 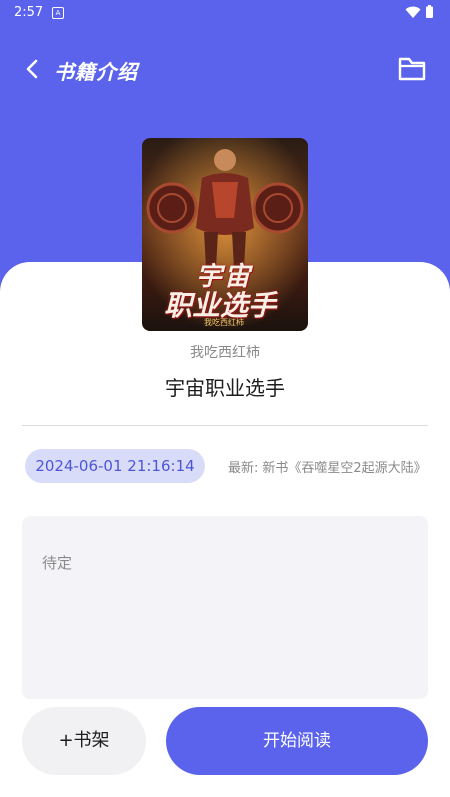 I want to click on latest-chapter-title: 新书《吞噬星空2起源大陆》, so click(x=344, y=468).